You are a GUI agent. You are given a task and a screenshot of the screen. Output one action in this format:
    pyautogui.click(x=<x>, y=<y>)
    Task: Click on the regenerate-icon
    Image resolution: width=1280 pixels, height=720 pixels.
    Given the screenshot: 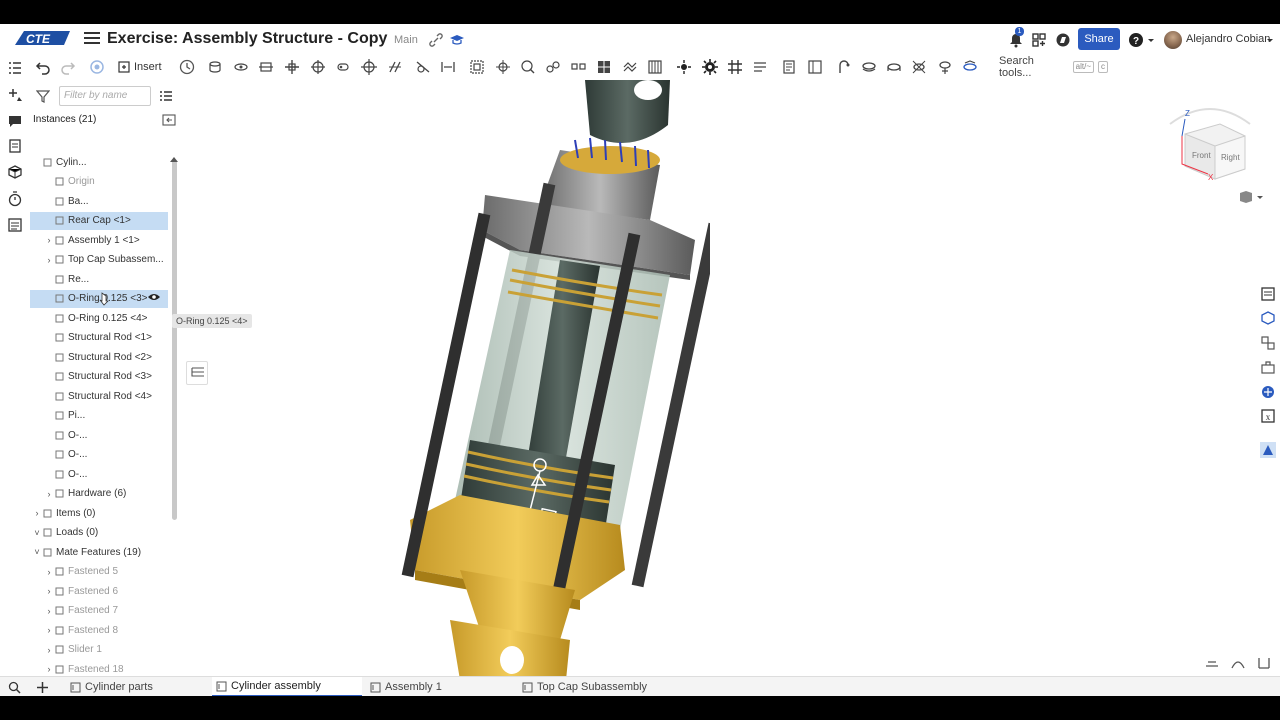 What is the action you would take?
    pyautogui.click(x=97, y=67)
    